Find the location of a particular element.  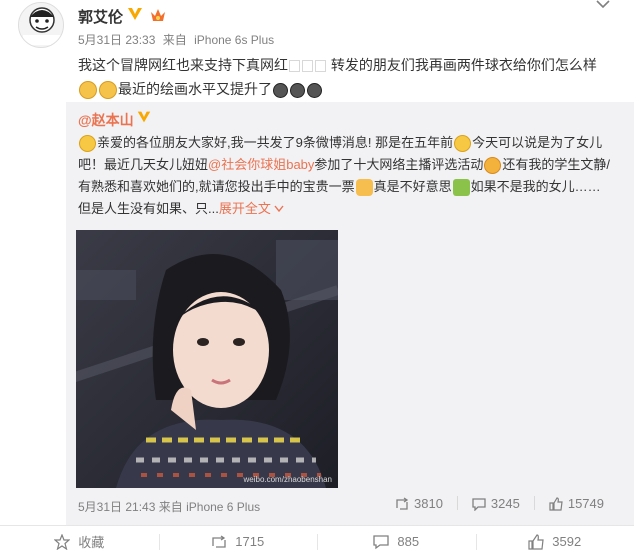

smile-emoji-icon is located at coordinates (87, 144).